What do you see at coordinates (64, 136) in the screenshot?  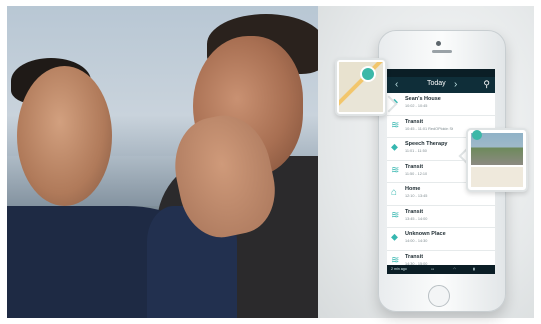 I see `left-man-face` at bounding box center [64, 136].